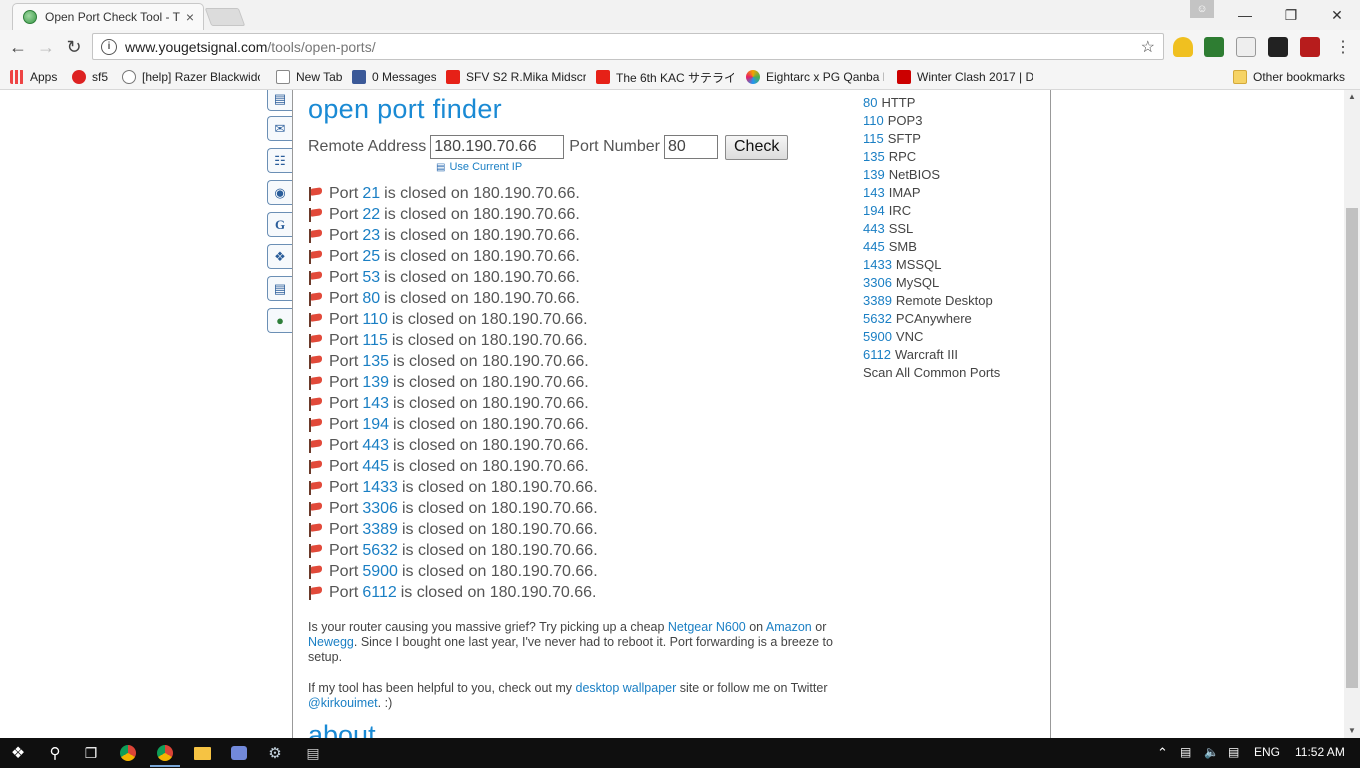 Image resolution: width=1360 pixels, height=768 pixels. Describe the element at coordinates (931, 265) in the screenshot. I see `common-port-item: 1433 MSSQL` at that location.